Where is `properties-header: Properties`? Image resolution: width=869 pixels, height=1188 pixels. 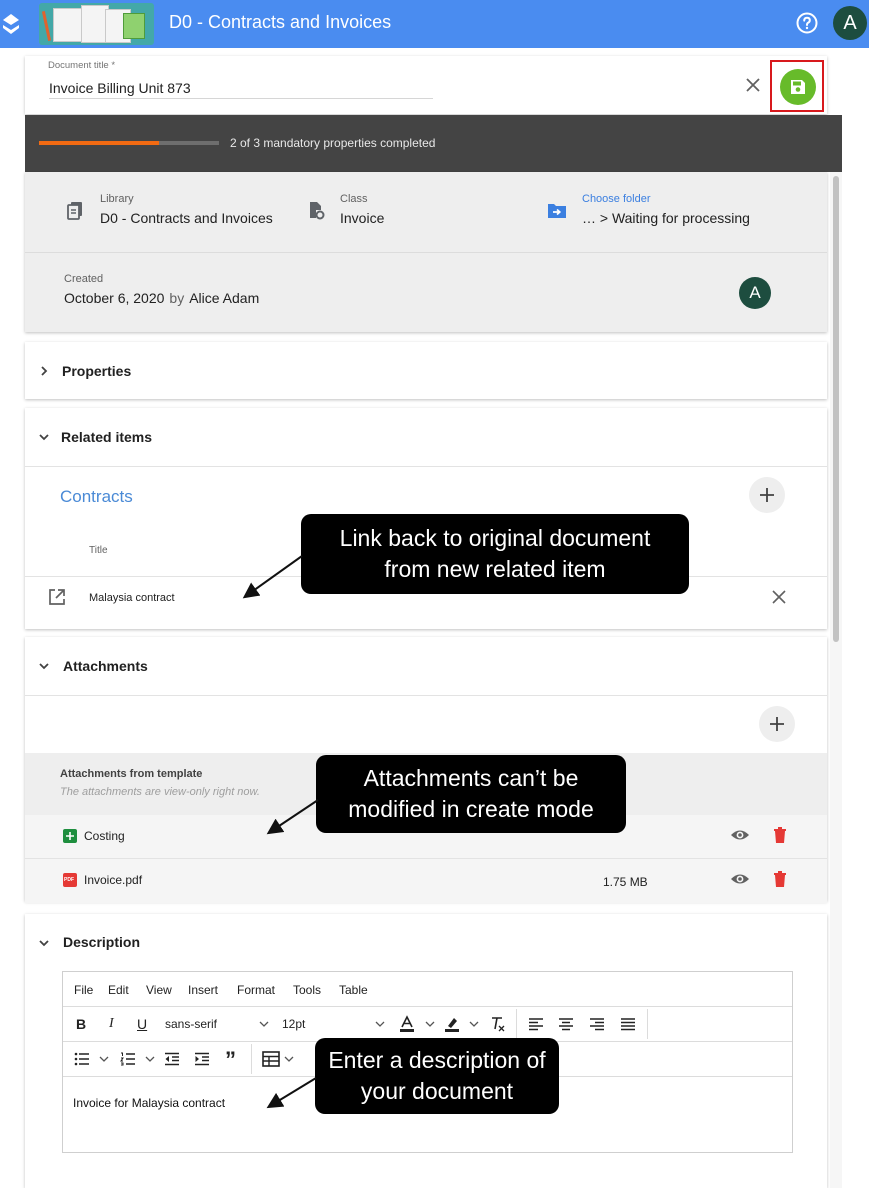
properties-header: Properties is located at coordinates (426, 371).